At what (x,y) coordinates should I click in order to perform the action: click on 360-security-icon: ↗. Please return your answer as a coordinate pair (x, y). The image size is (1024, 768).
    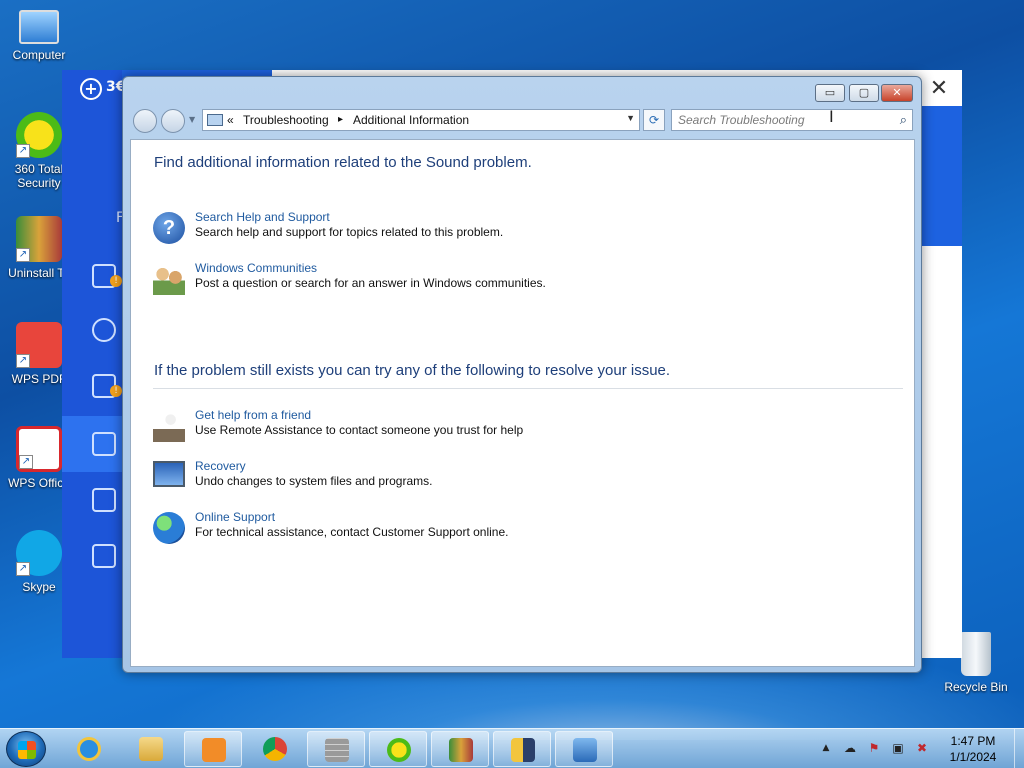
    Looking at the image, I should click on (39, 135).